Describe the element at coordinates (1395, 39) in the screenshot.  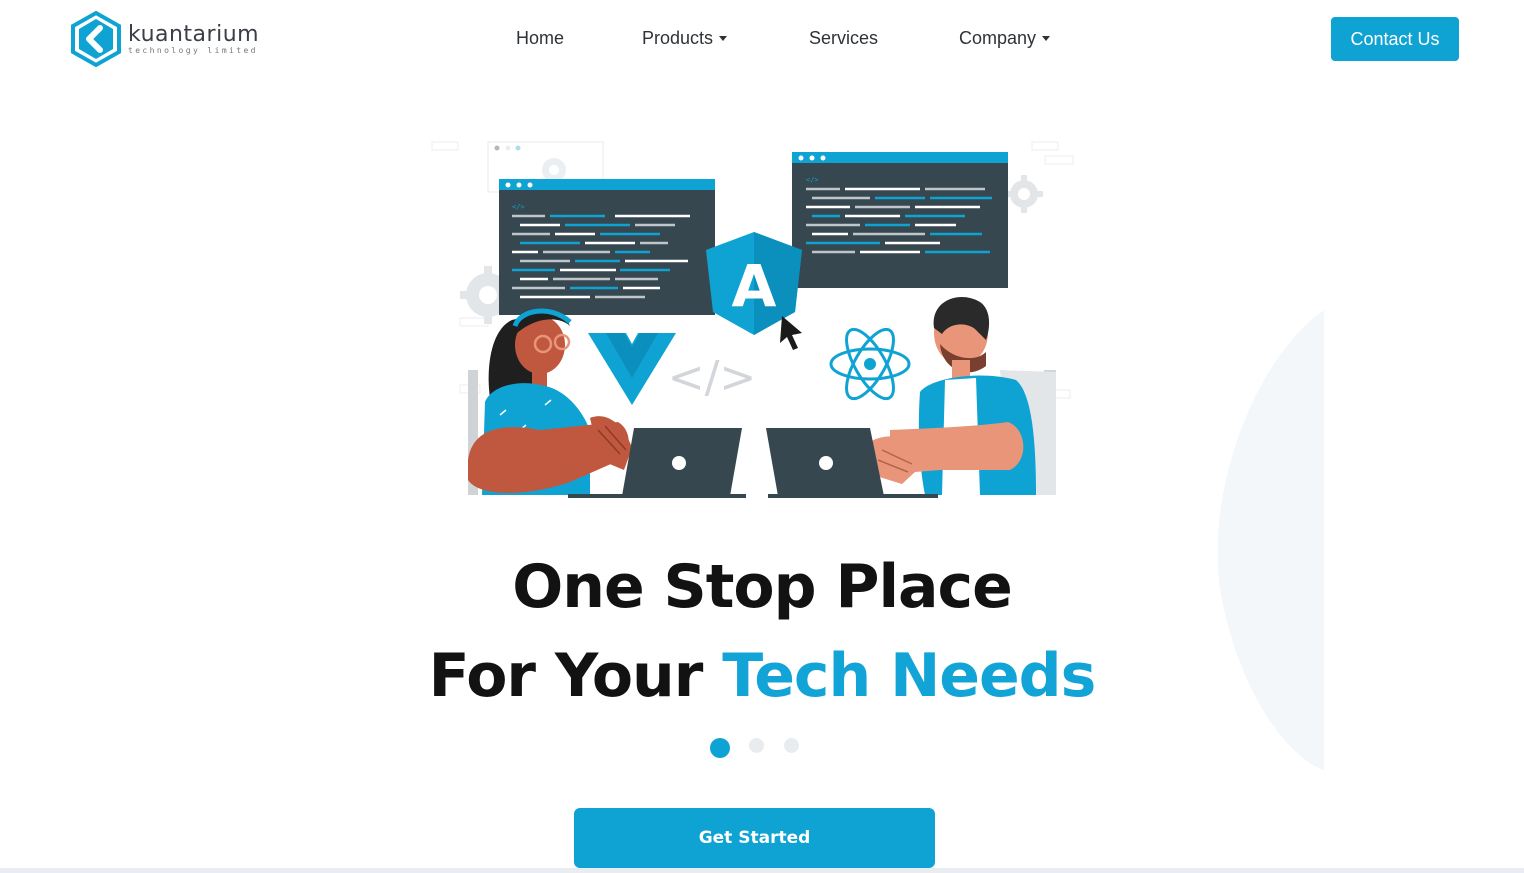
I see `contact-us-button: Contact Us` at that location.